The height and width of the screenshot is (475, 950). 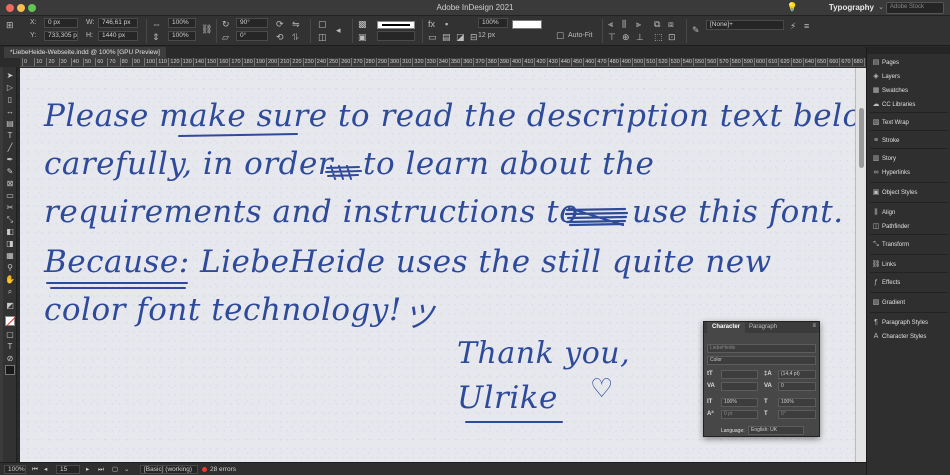 What do you see at coordinates (10, 220) in the screenshot?
I see `free-transform-tool-icon: ⤡` at bounding box center [10, 220].